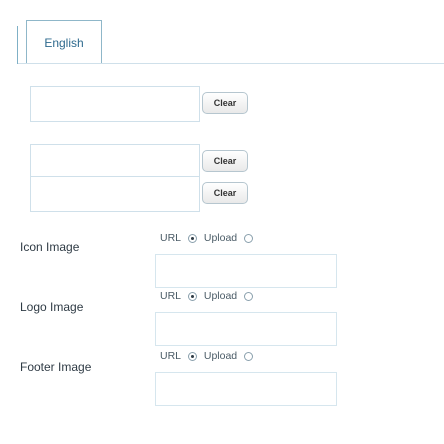 The width and height of the screenshot is (444, 444). What do you see at coordinates (17, 45) in the screenshot?
I see `tab-accent` at bounding box center [17, 45].